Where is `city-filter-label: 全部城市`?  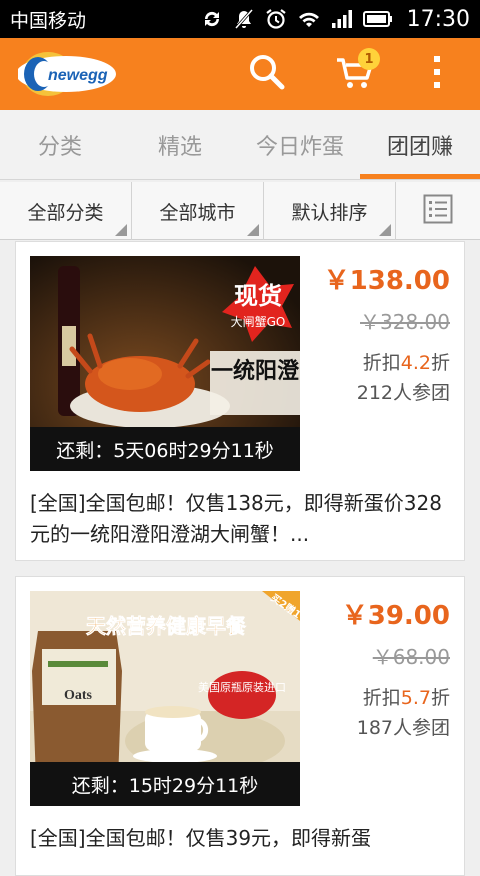
city-filter-label: 全部城市 is located at coordinates (197, 212).